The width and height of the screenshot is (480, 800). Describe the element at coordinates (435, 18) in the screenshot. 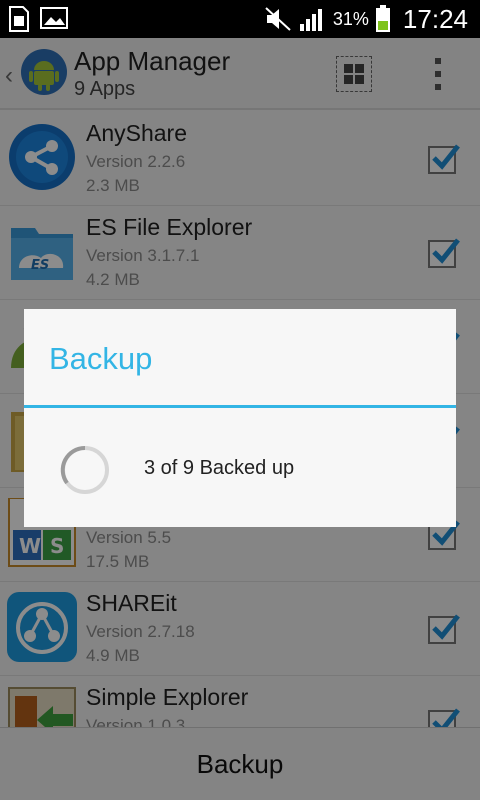

I see `clock: 17:24` at that location.